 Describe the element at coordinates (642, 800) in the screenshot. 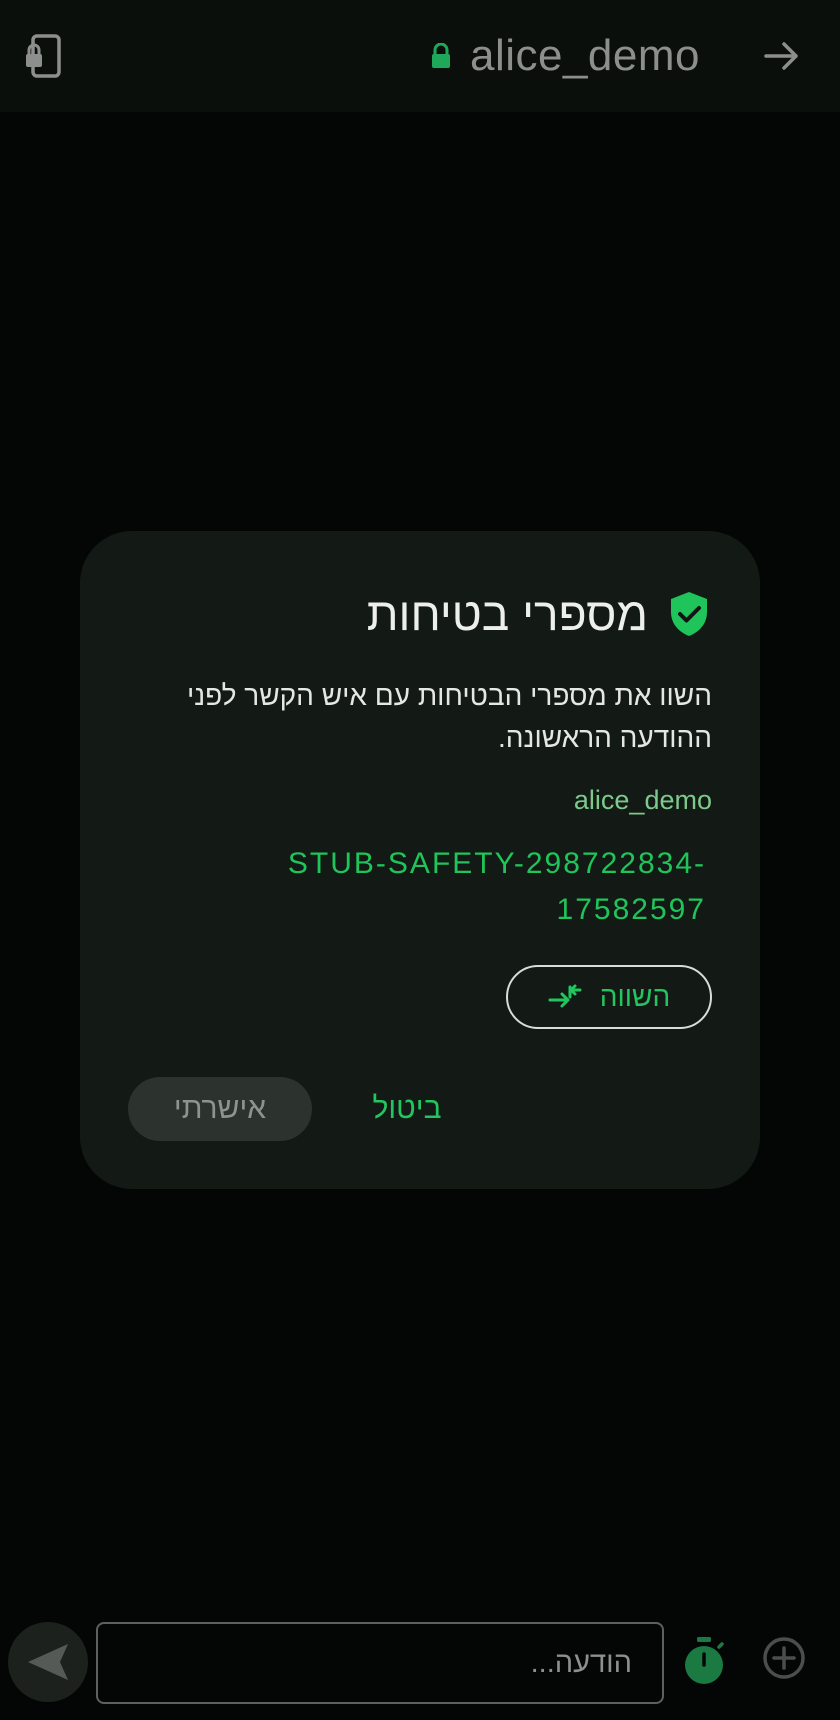

I see `contact-name: alice_demo` at that location.